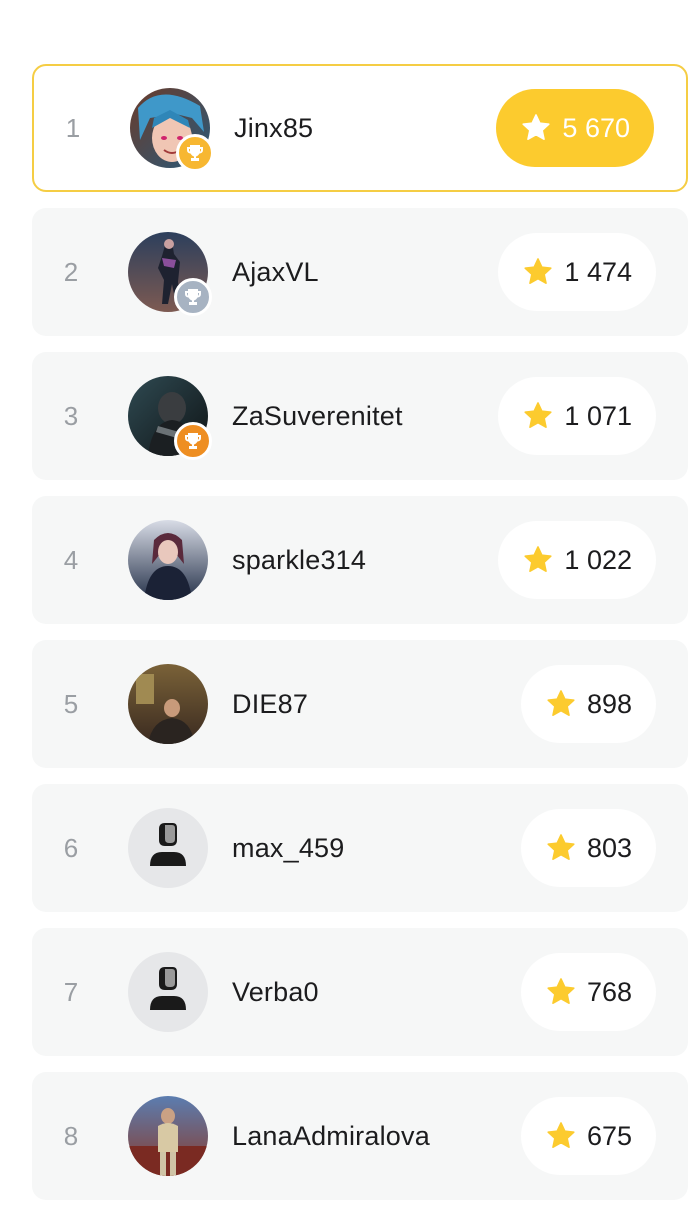 This screenshot has width=696, height=1216. I want to click on score-value: 898, so click(609, 703).